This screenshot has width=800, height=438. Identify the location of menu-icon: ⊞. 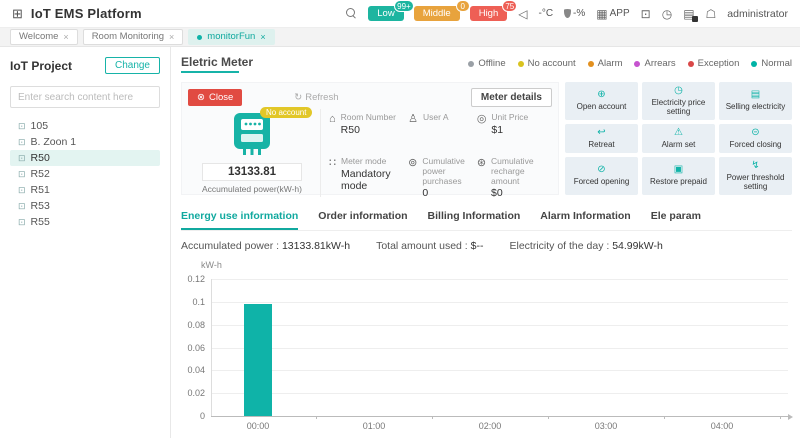
(17, 14).